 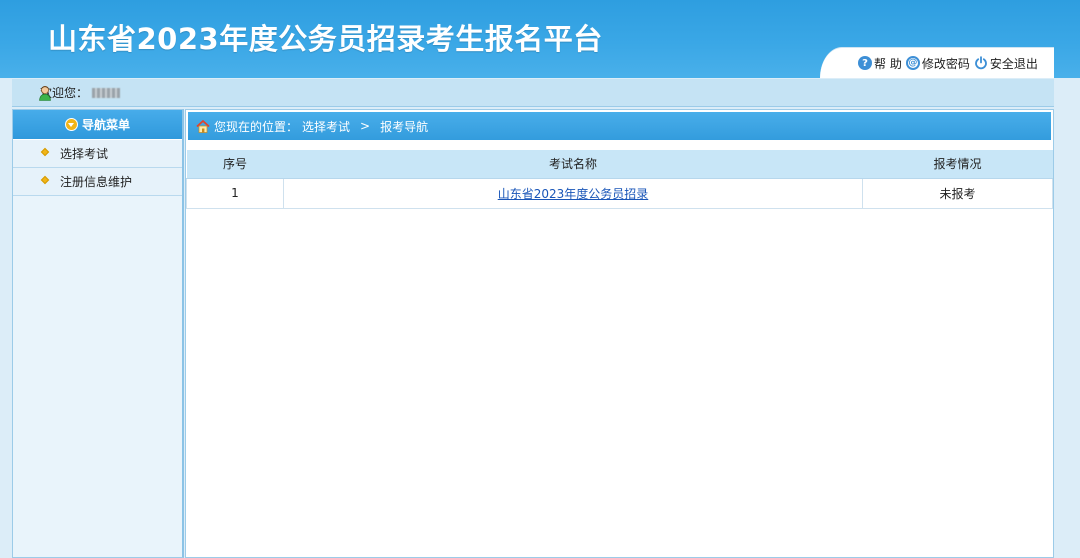 I want to click on sidebar-header: 导航菜单, so click(x=97, y=125).